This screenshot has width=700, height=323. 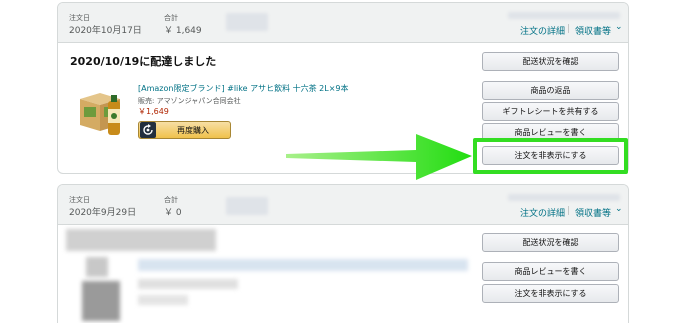 I want to click on order-date: 2020年10月17日, so click(x=105, y=31).